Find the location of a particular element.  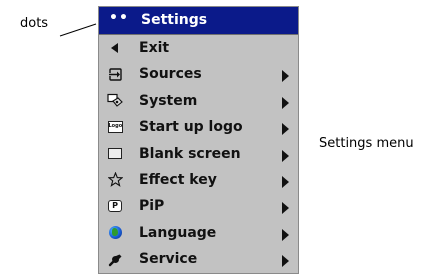

back-arrow-icon is located at coordinates (115, 48).